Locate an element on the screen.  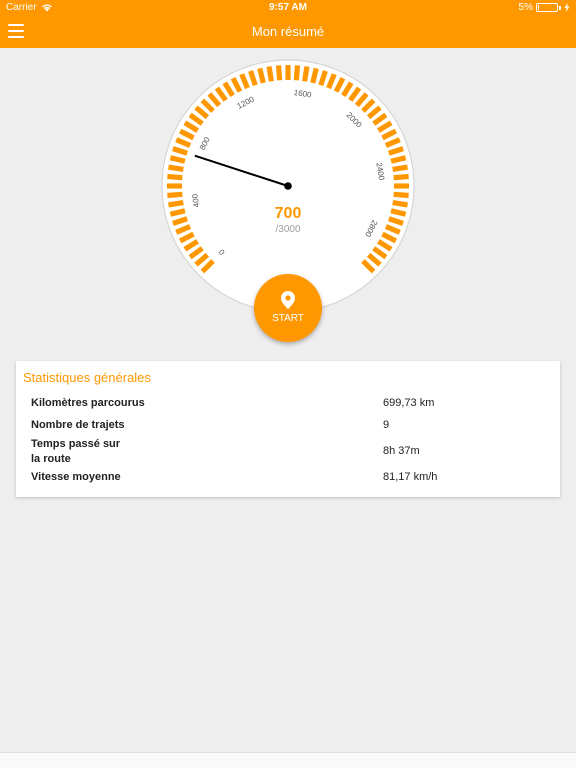
battery-group: 5% is located at coordinates (544, 7).